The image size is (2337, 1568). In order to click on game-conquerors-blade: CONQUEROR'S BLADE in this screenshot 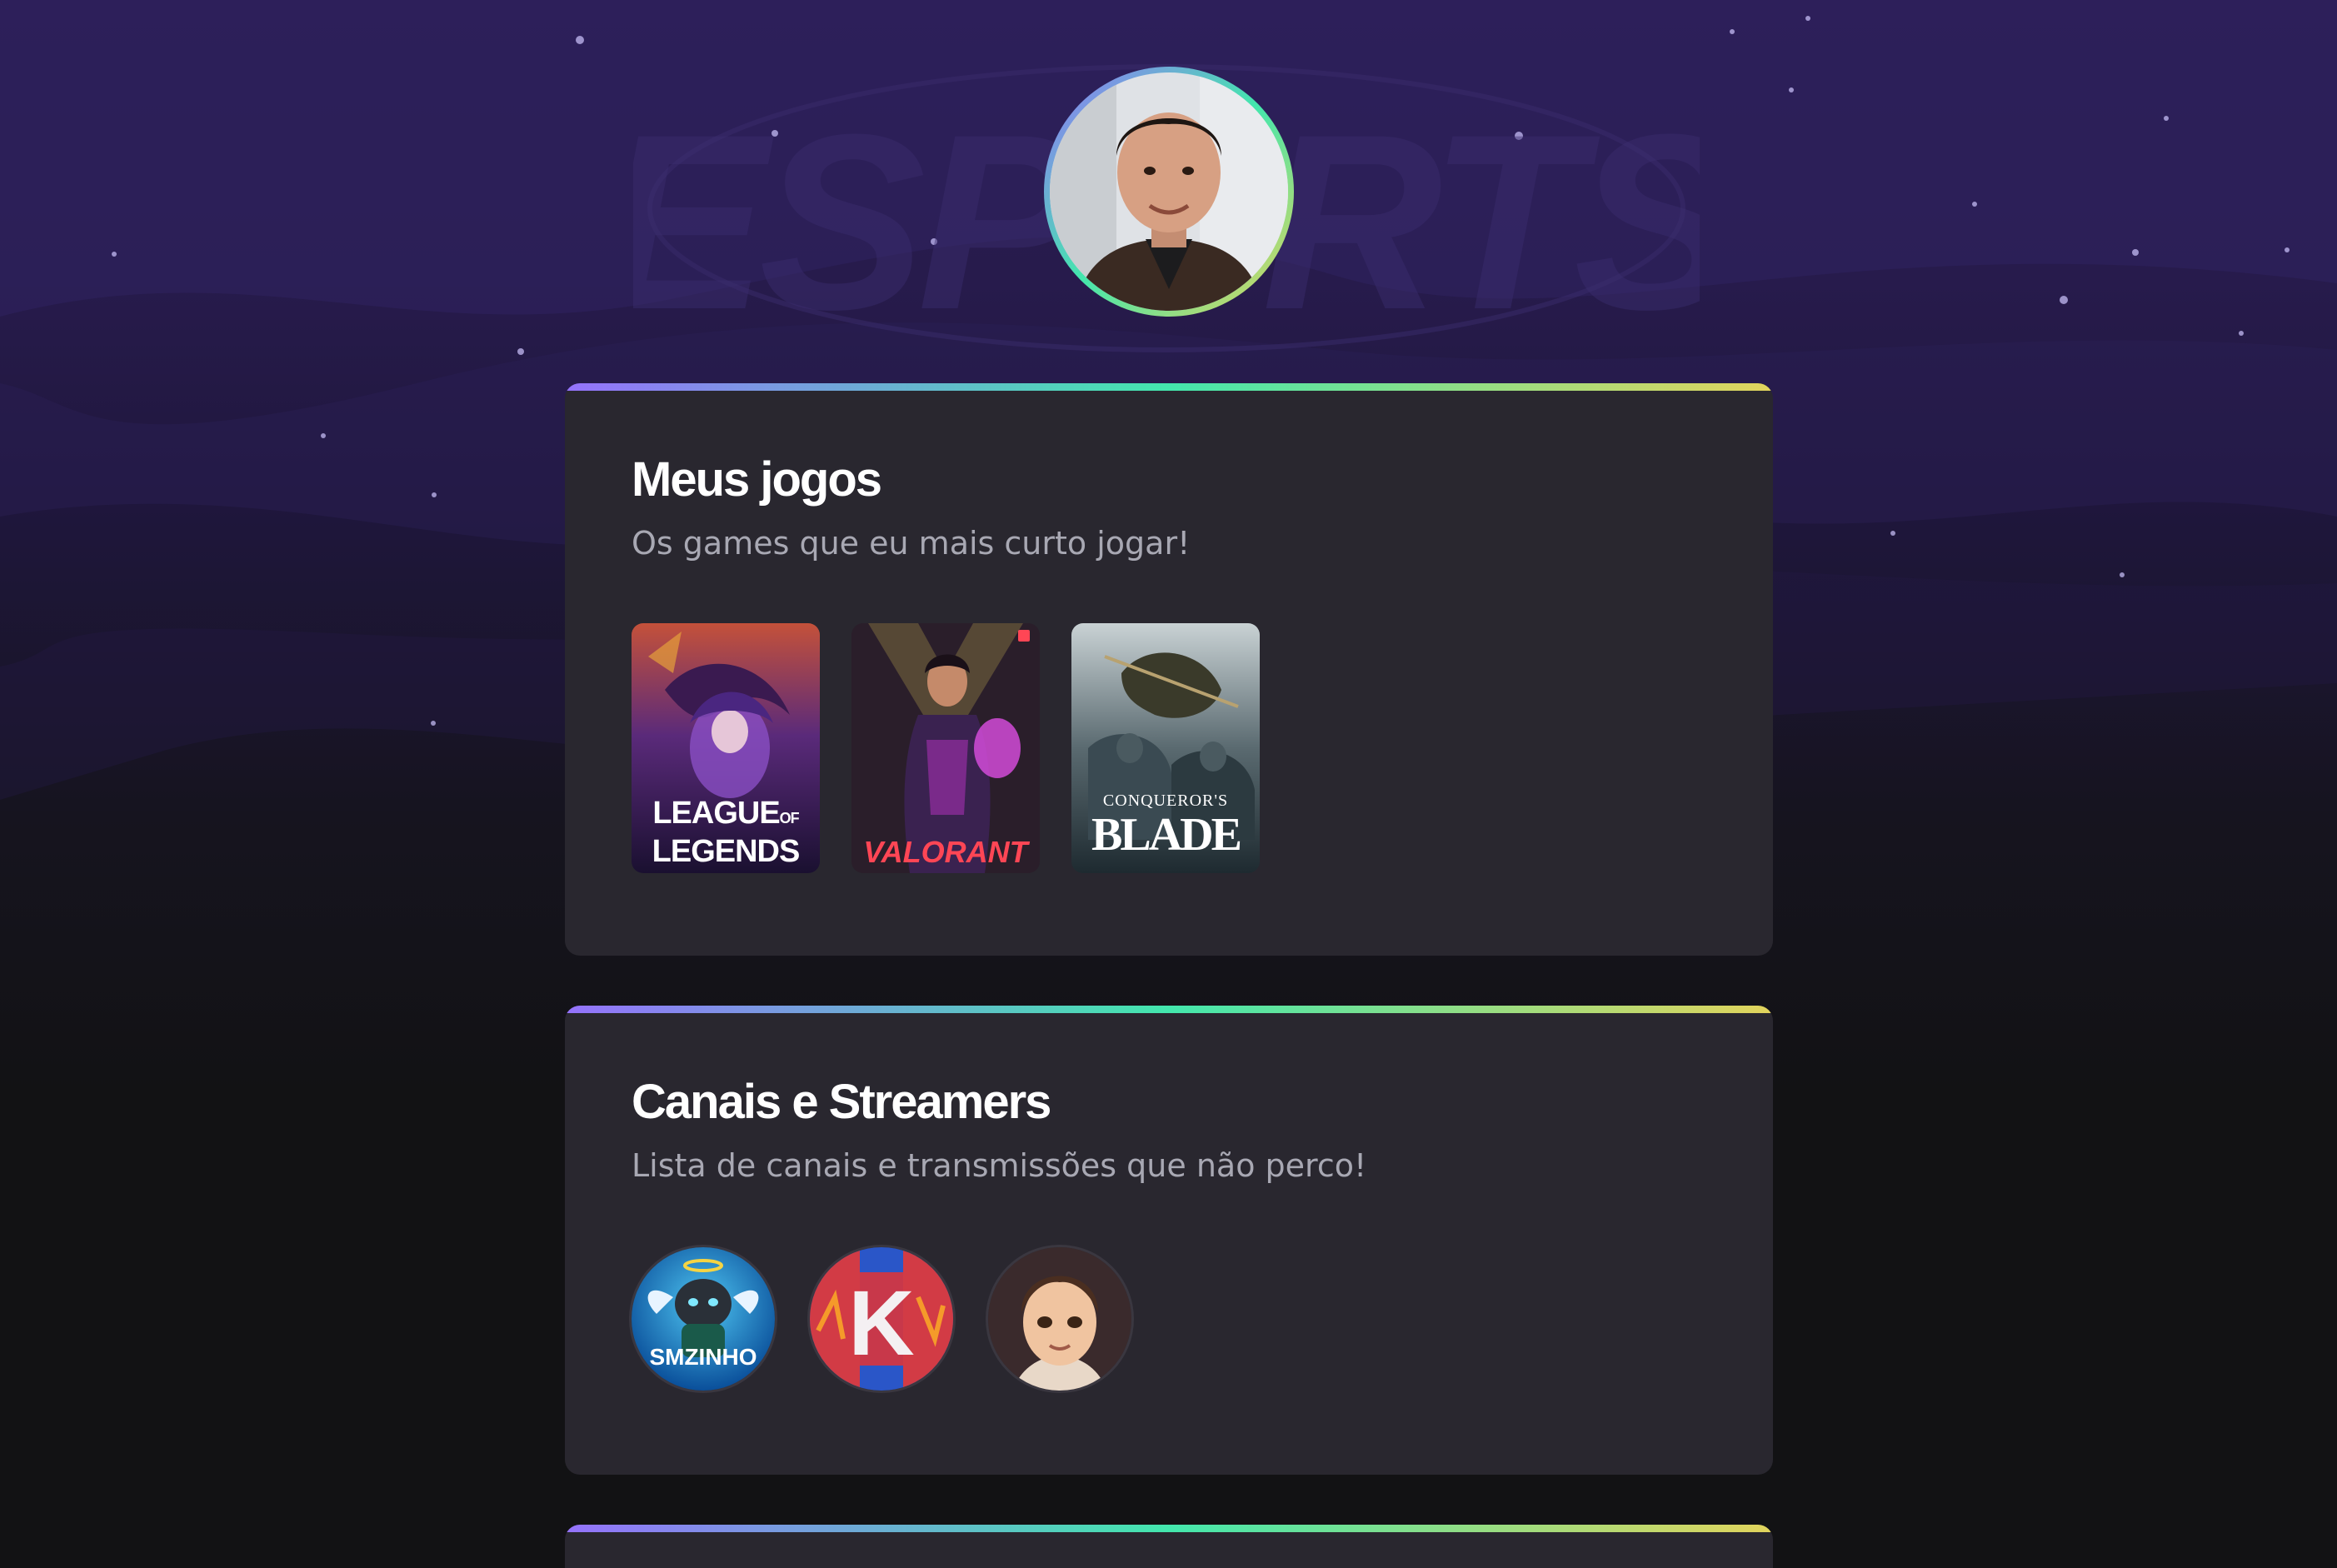, I will do `click(1165, 748)`.